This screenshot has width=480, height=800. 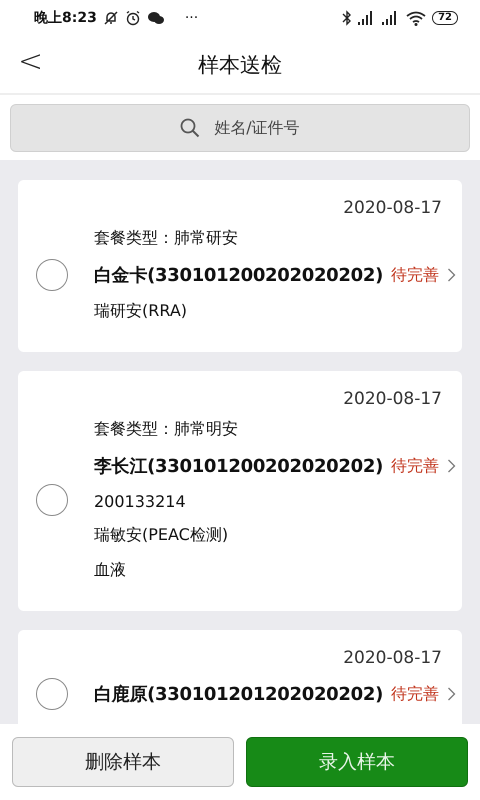 What do you see at coordinates (110, 570) in the screenshot?
I see `sample-detail: 血液` at bounding box center [110, 570].